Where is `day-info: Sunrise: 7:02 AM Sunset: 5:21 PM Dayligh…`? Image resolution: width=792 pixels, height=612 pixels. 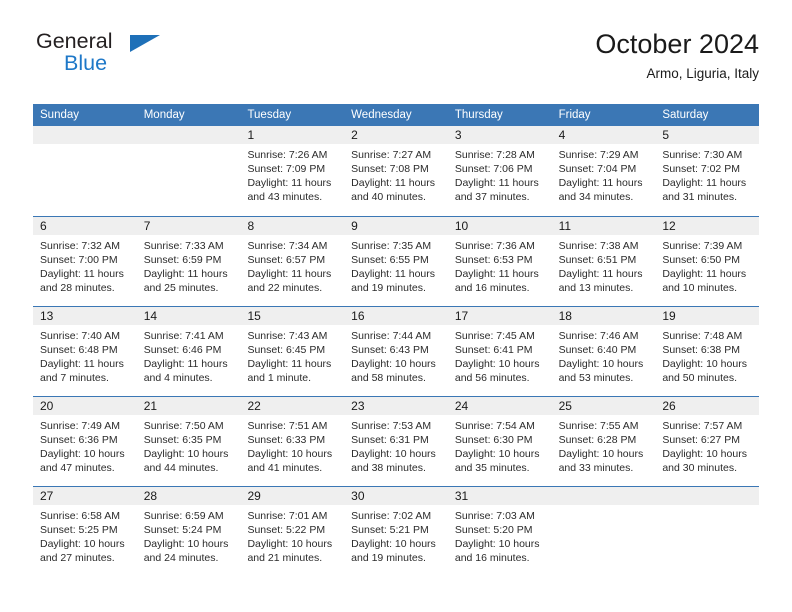 day-info: Sunrise: 7:02 AM Sunset: 5:21 PM Dayligh… is located at coordinates (396, 535).